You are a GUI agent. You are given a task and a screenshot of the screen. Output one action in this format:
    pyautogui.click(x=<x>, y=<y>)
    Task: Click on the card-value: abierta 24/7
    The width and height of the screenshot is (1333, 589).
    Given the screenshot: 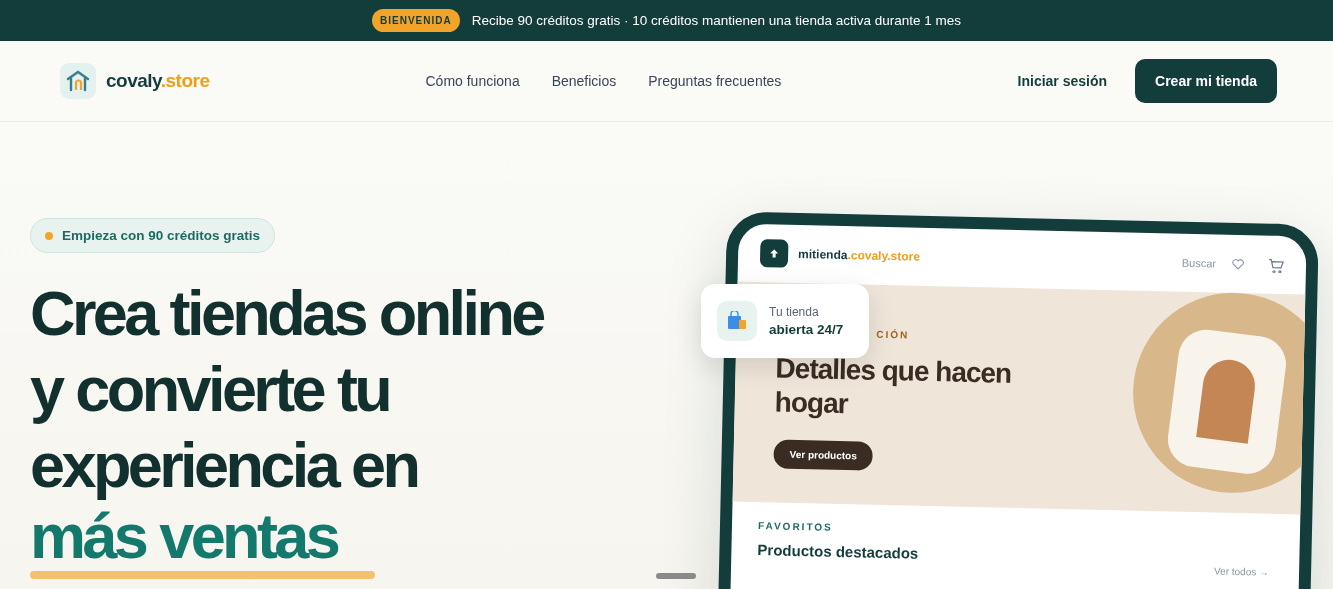 What is the action you would take?
    pyautogui.click(x=806, y=329)
    